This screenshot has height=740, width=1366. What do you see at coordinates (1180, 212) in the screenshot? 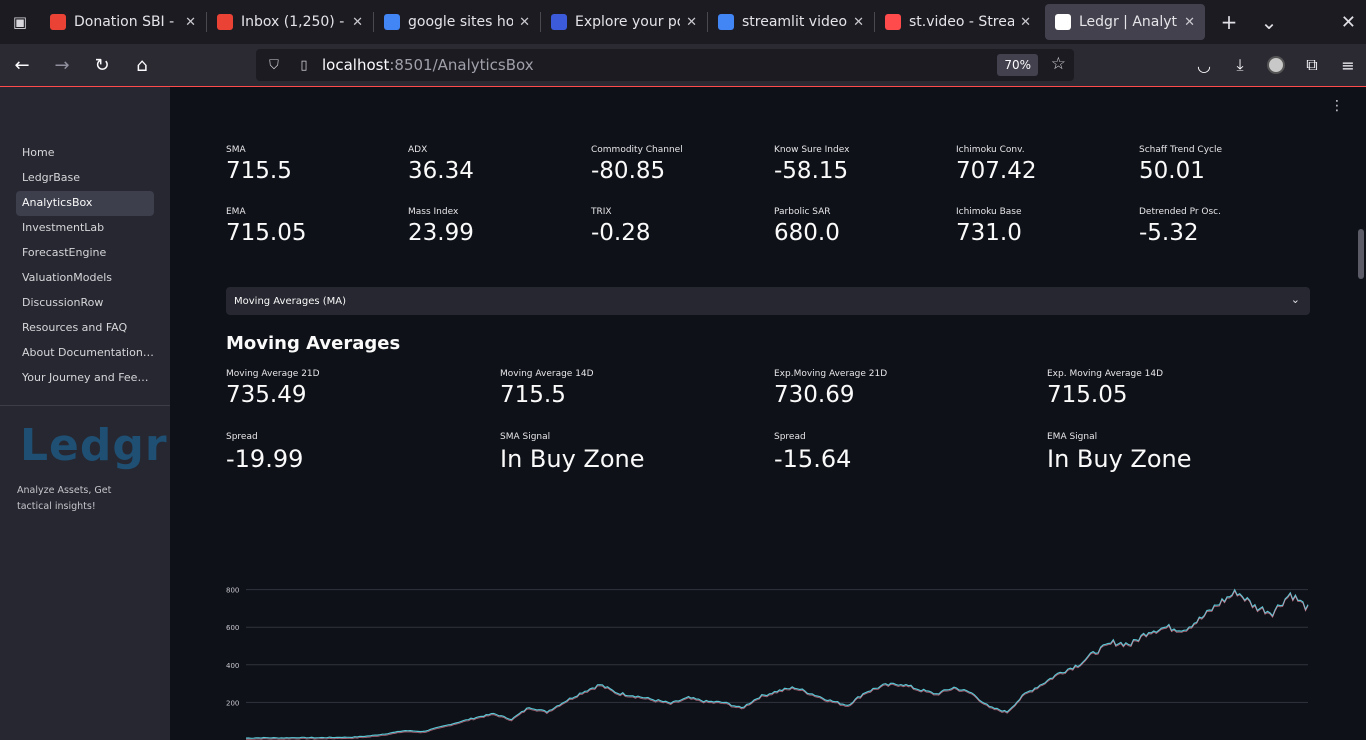
I see `metric-label: Detrended Pr Osc.` at bounding box center [1180, 212].